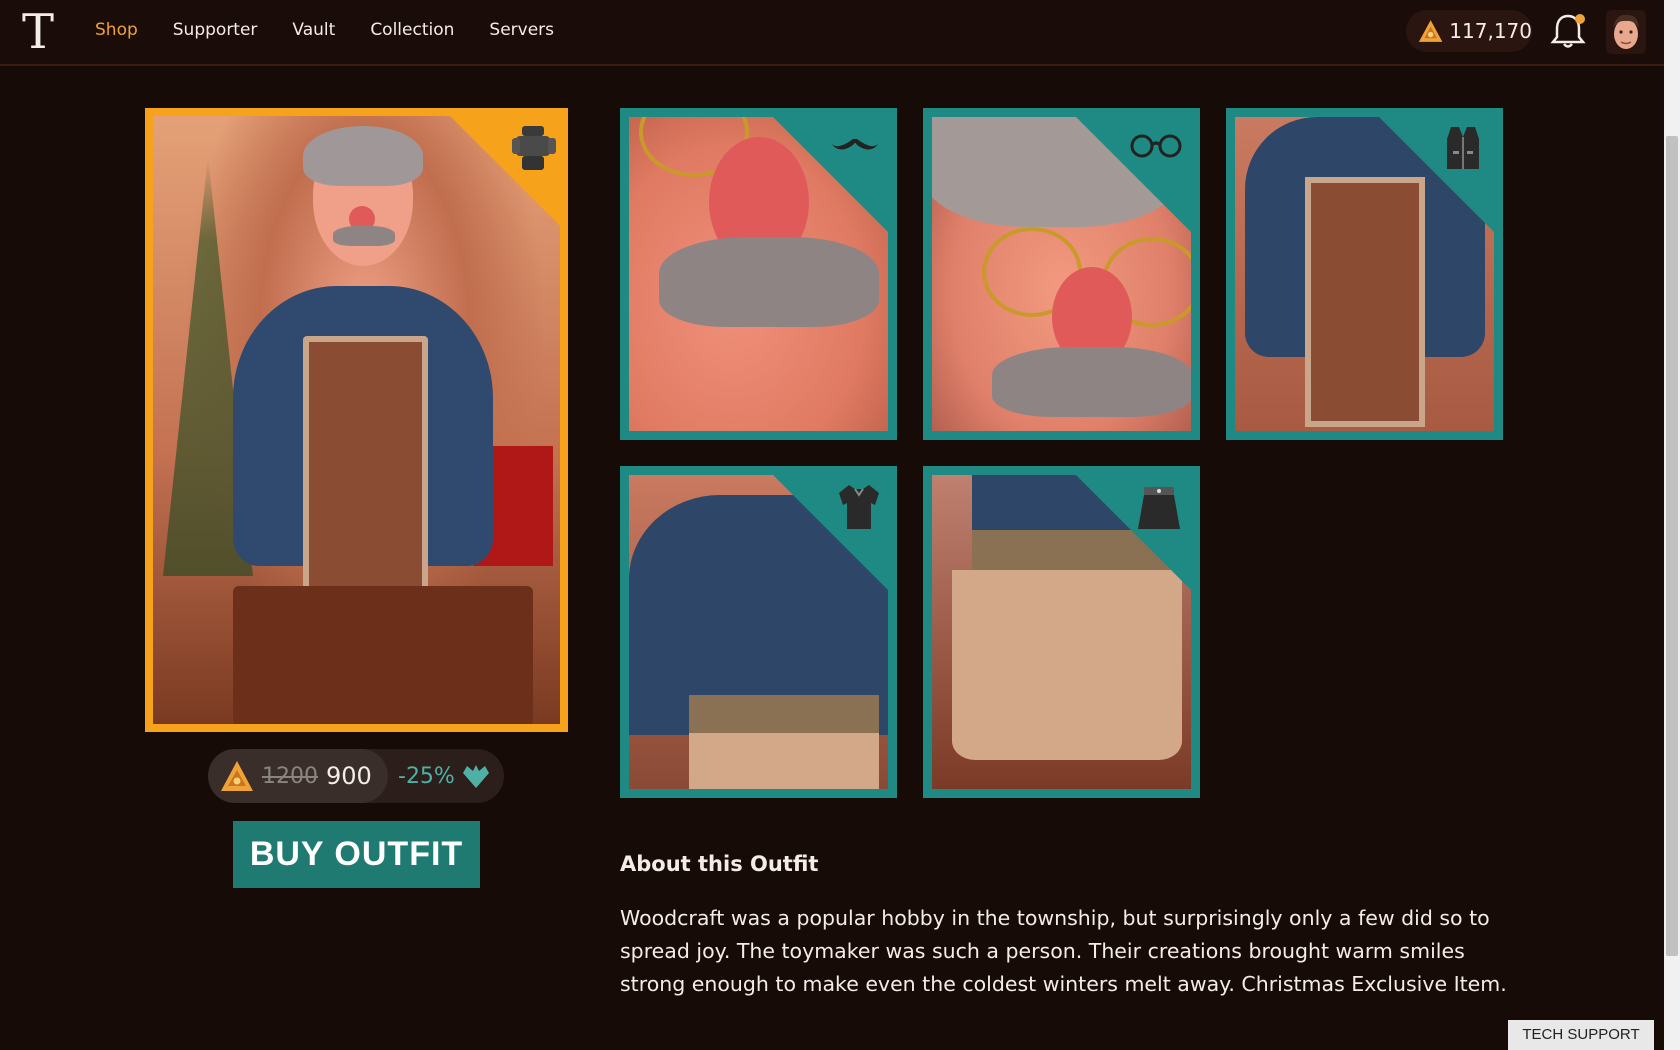  I want to click on currency-balance: 117,170, so click(1469, 31).